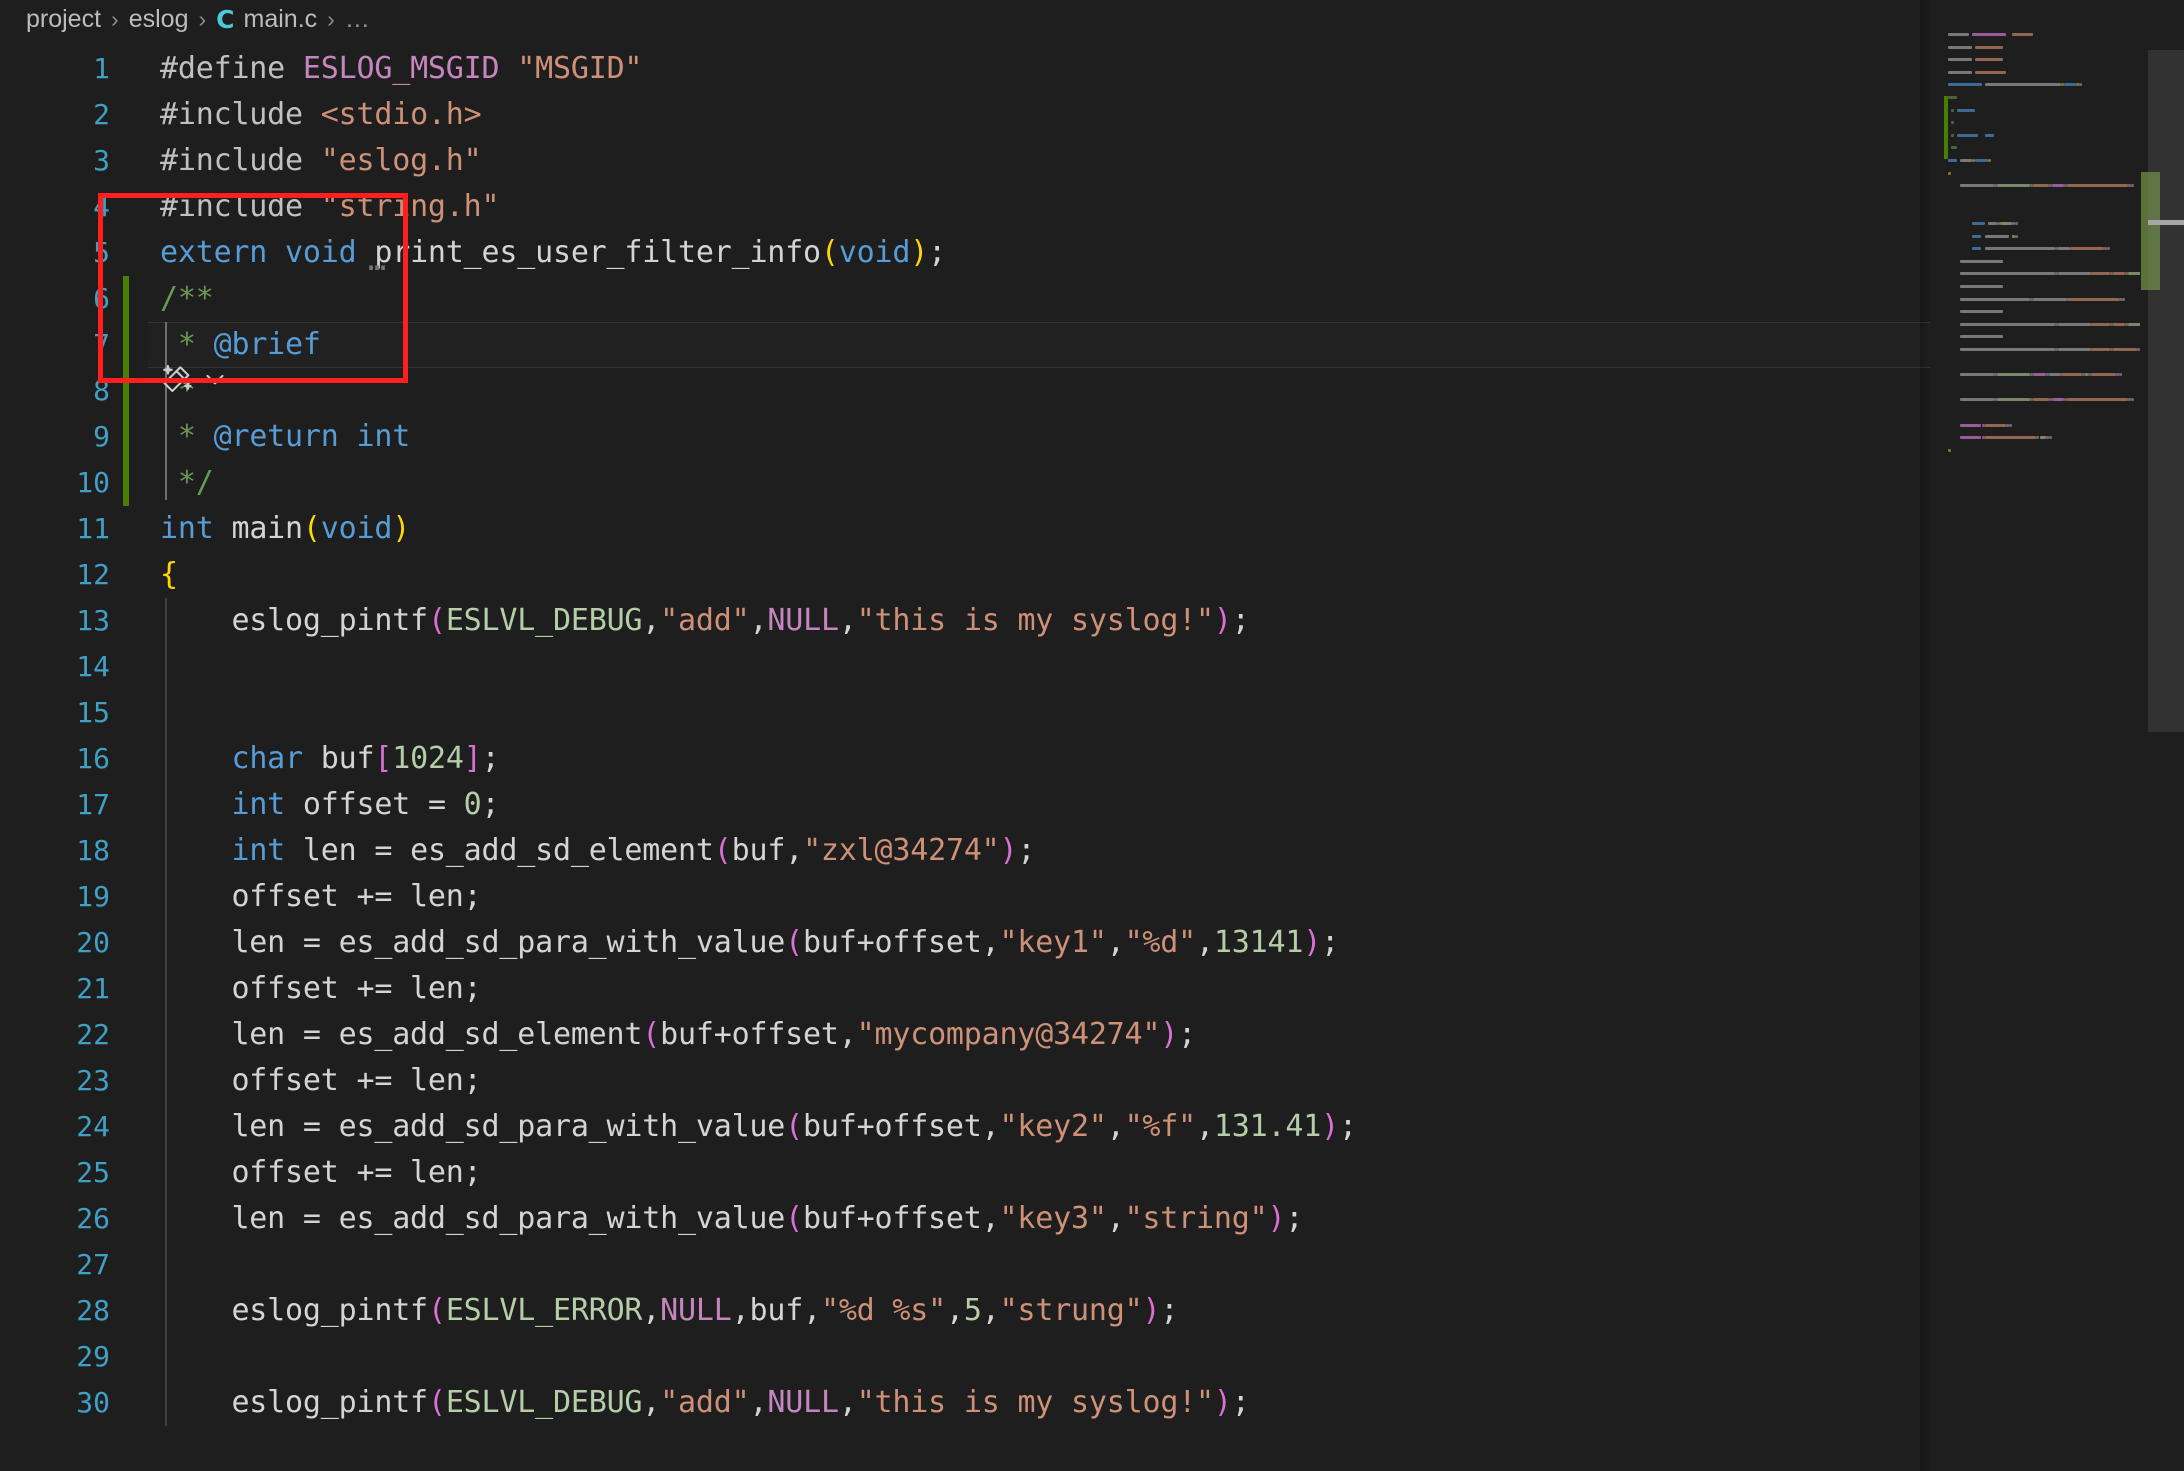 This screenshot has height=1471, width=2184. I want to click on code-line: 8 *, so click(1092, 391).